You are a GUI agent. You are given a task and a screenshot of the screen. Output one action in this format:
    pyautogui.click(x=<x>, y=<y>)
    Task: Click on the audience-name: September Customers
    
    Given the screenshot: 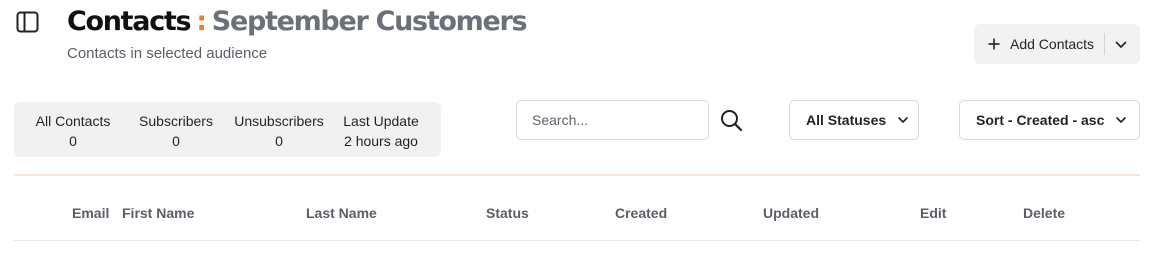 What is the action you would take?
    pyautogui.click(x=369, y=21)
    